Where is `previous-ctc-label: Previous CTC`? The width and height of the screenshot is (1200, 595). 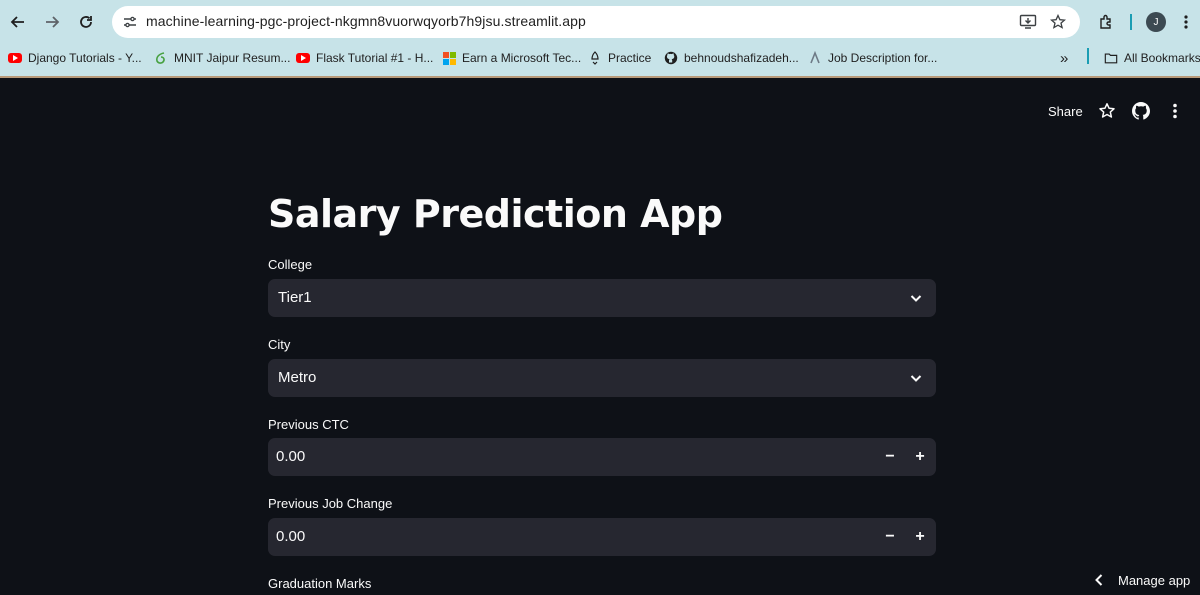
previous-ctc-label: Previous CTC is located at coordinates (308, 424).